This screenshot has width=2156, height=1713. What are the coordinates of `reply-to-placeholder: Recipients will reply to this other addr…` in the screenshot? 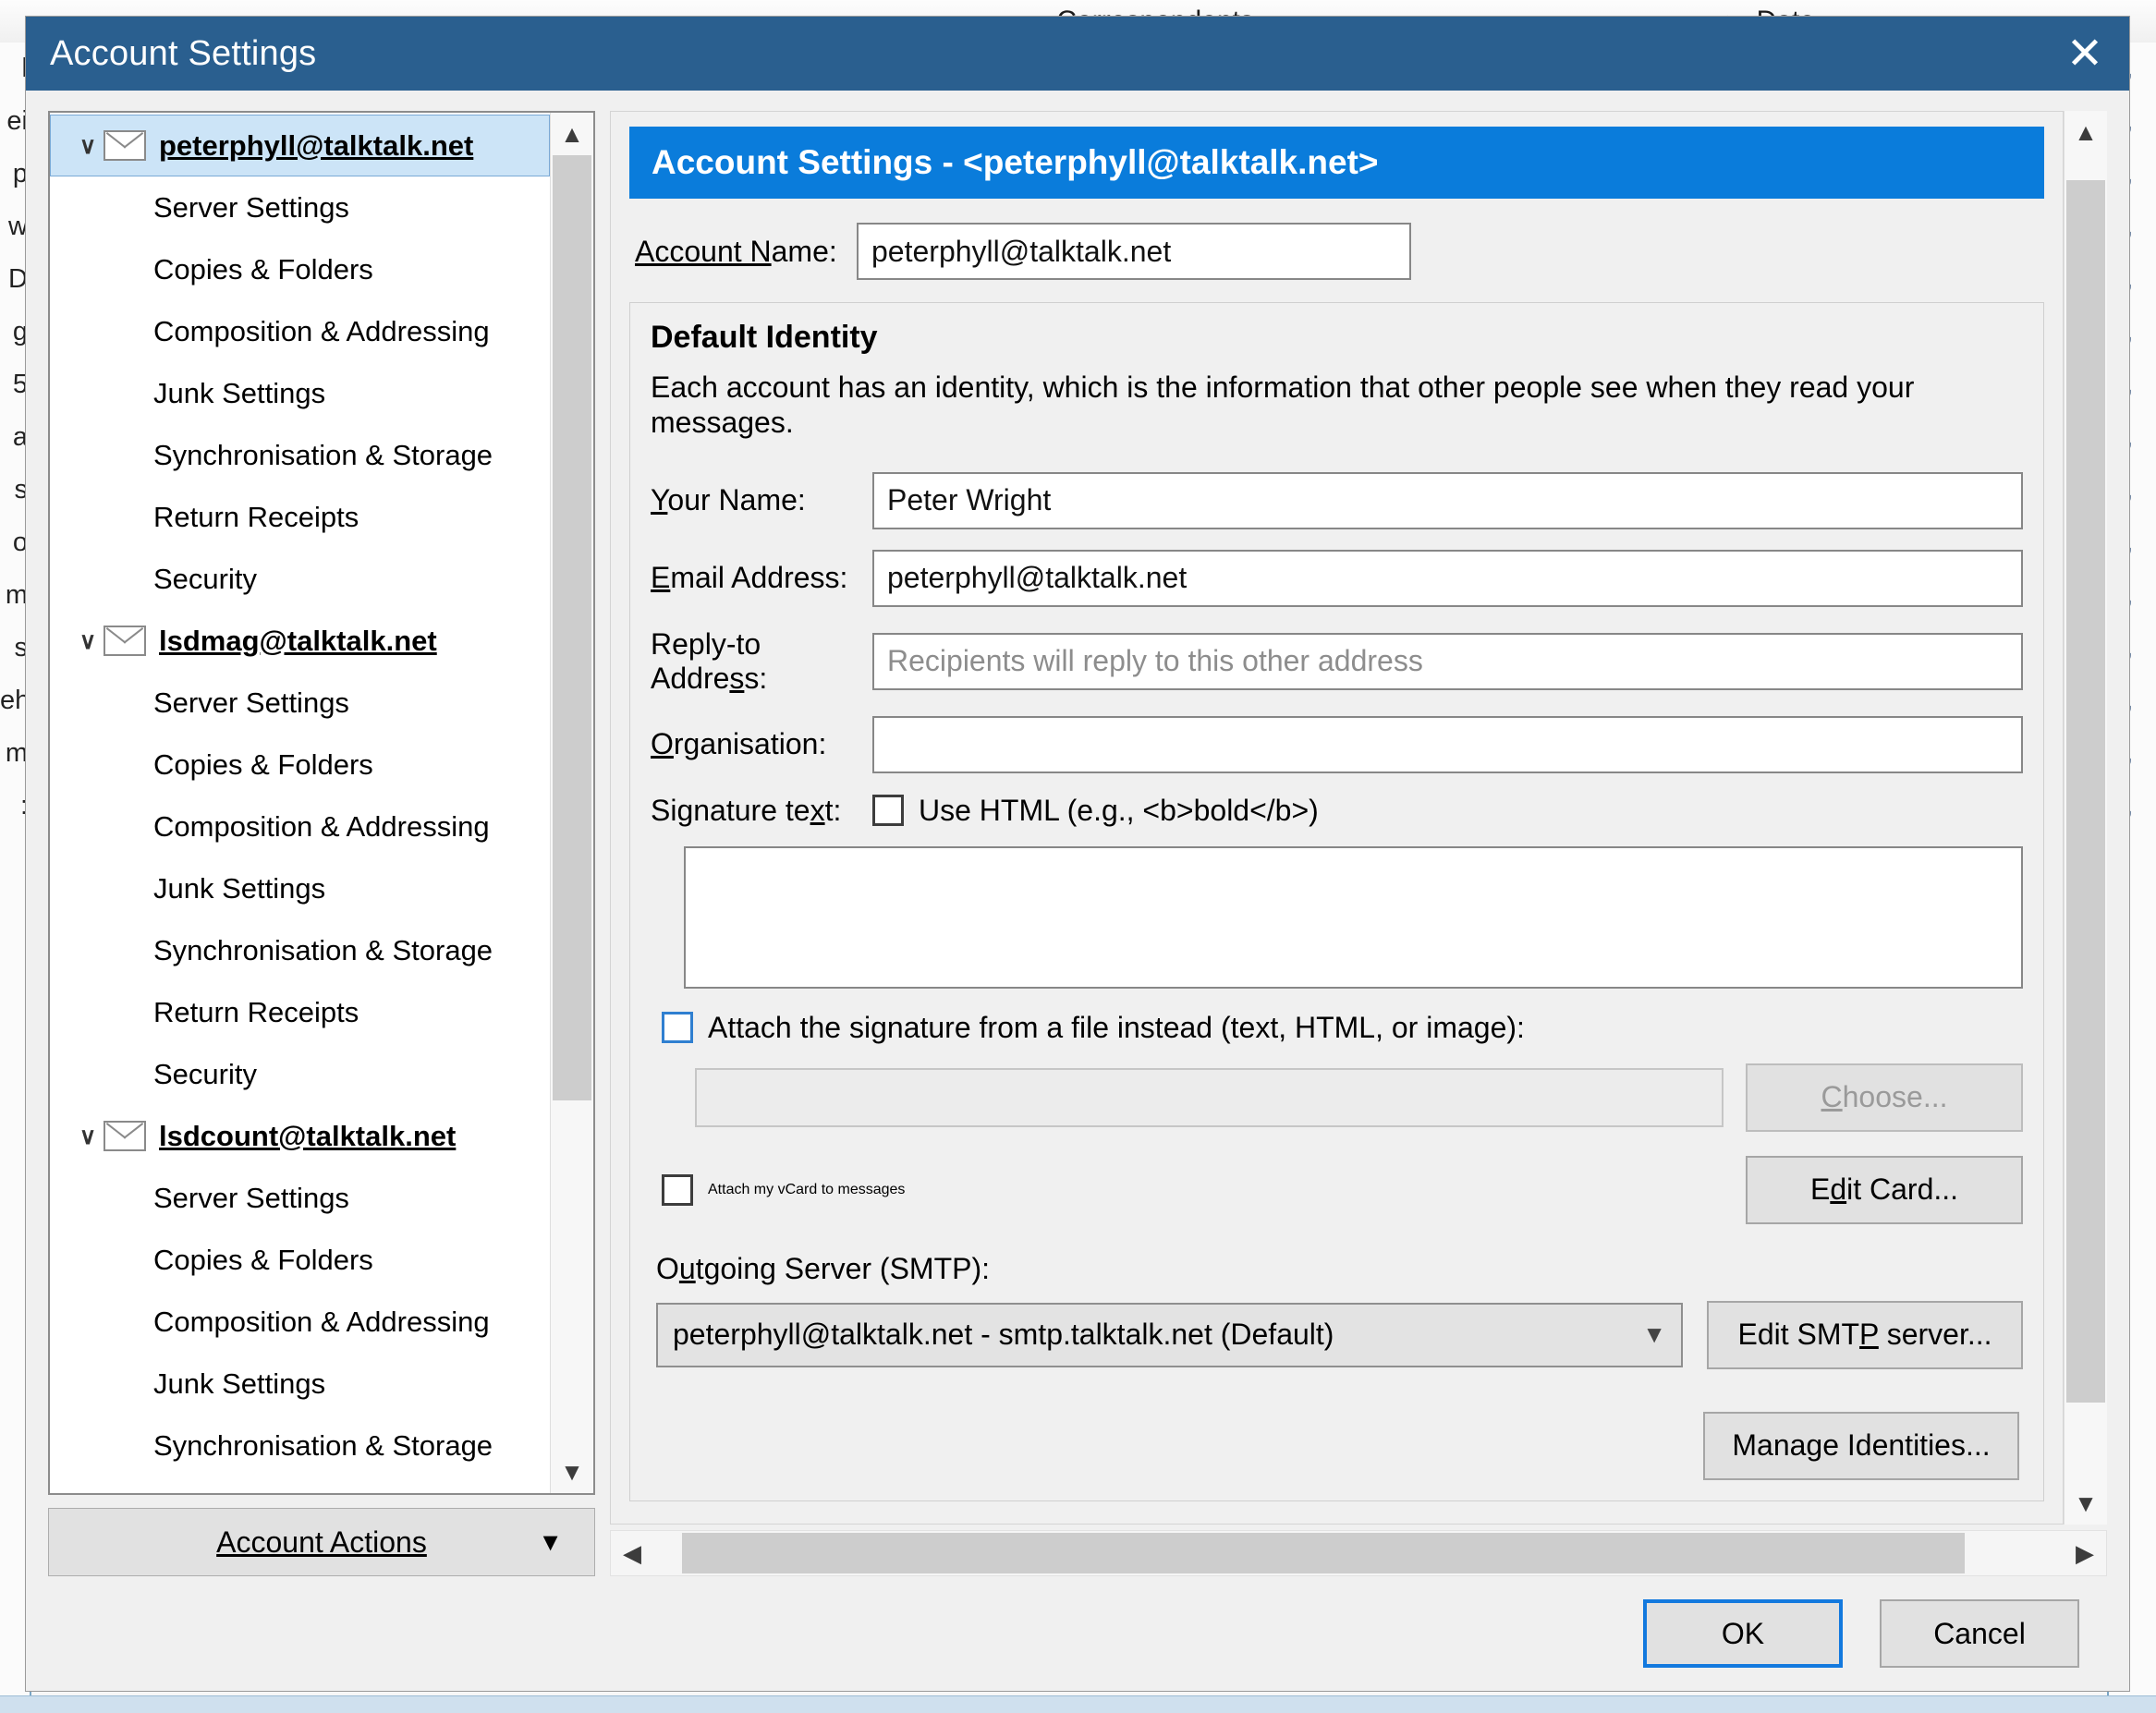 It's located at (1155, 660).